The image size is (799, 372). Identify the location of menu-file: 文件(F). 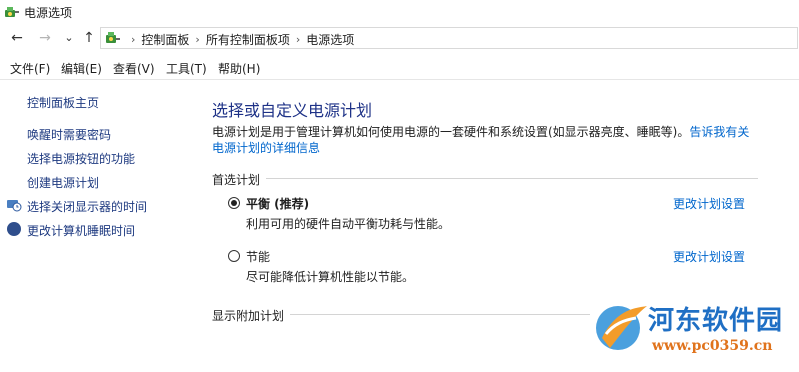
(30, 68).